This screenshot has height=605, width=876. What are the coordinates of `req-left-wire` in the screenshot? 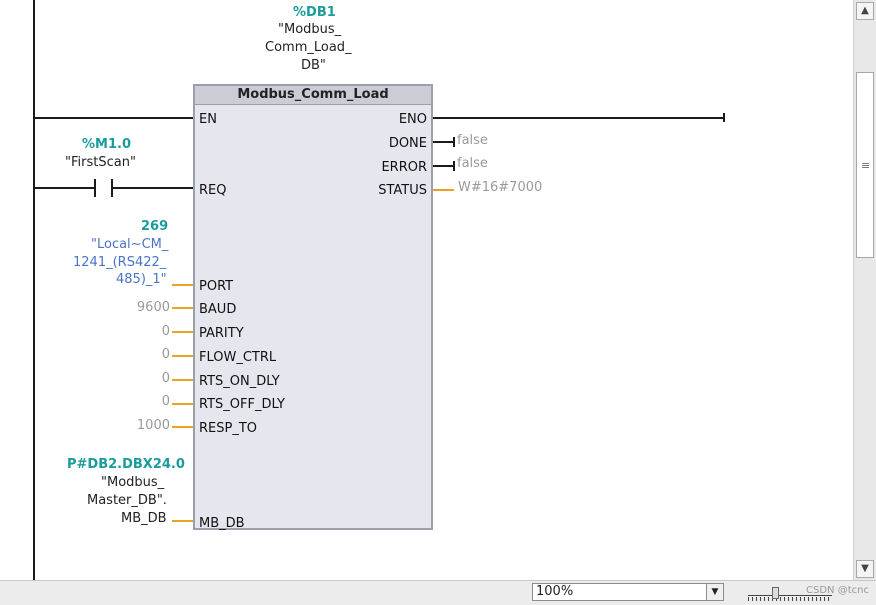 It's located at (65, 188).